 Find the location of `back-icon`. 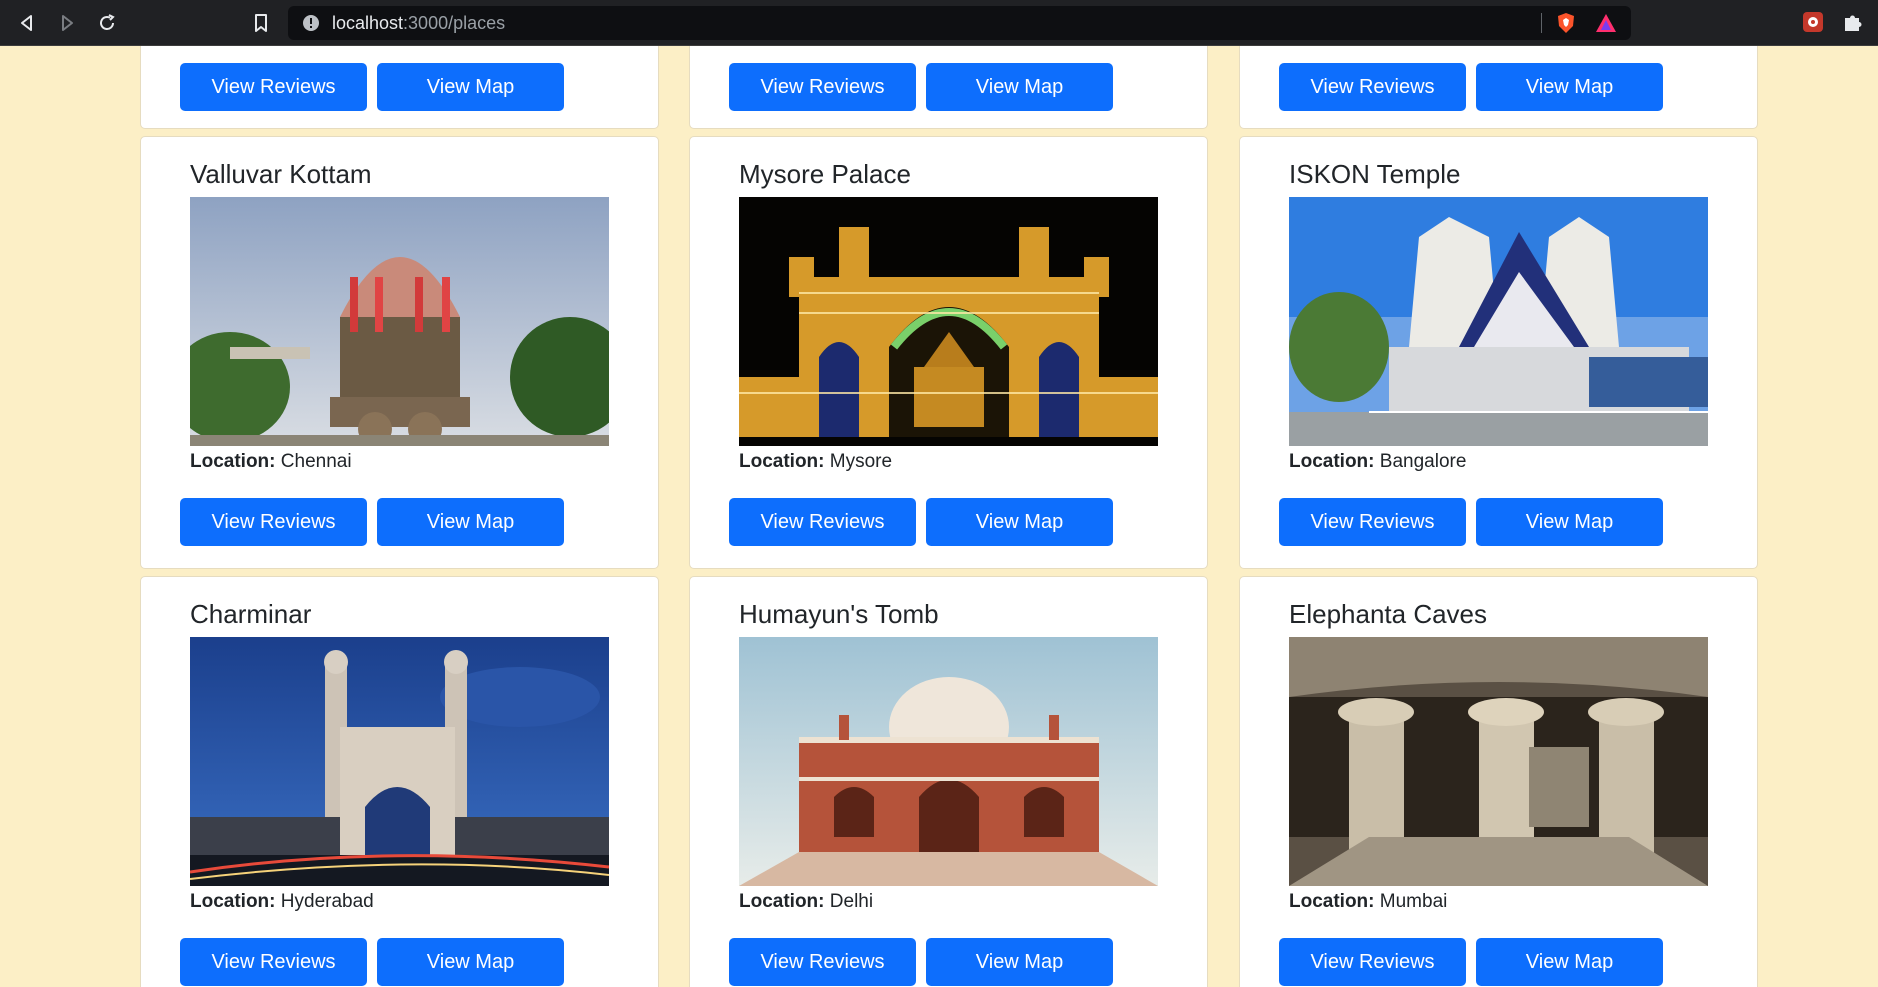

back-icon is located at coordinates (26, 23).